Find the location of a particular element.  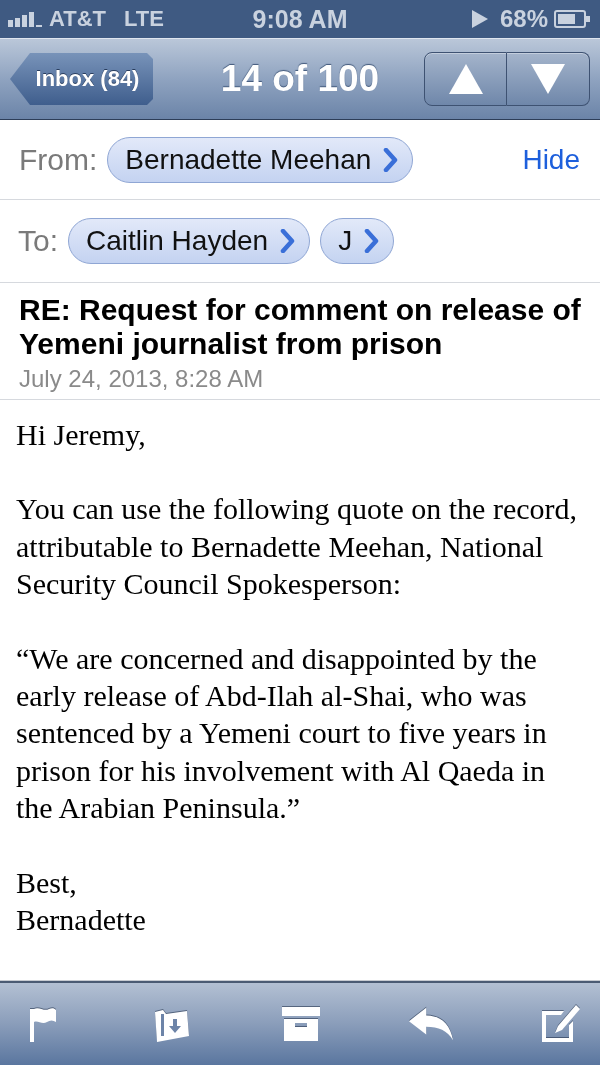

greeting-text: Hi Jeremy, is located at coordinates (81, 435).